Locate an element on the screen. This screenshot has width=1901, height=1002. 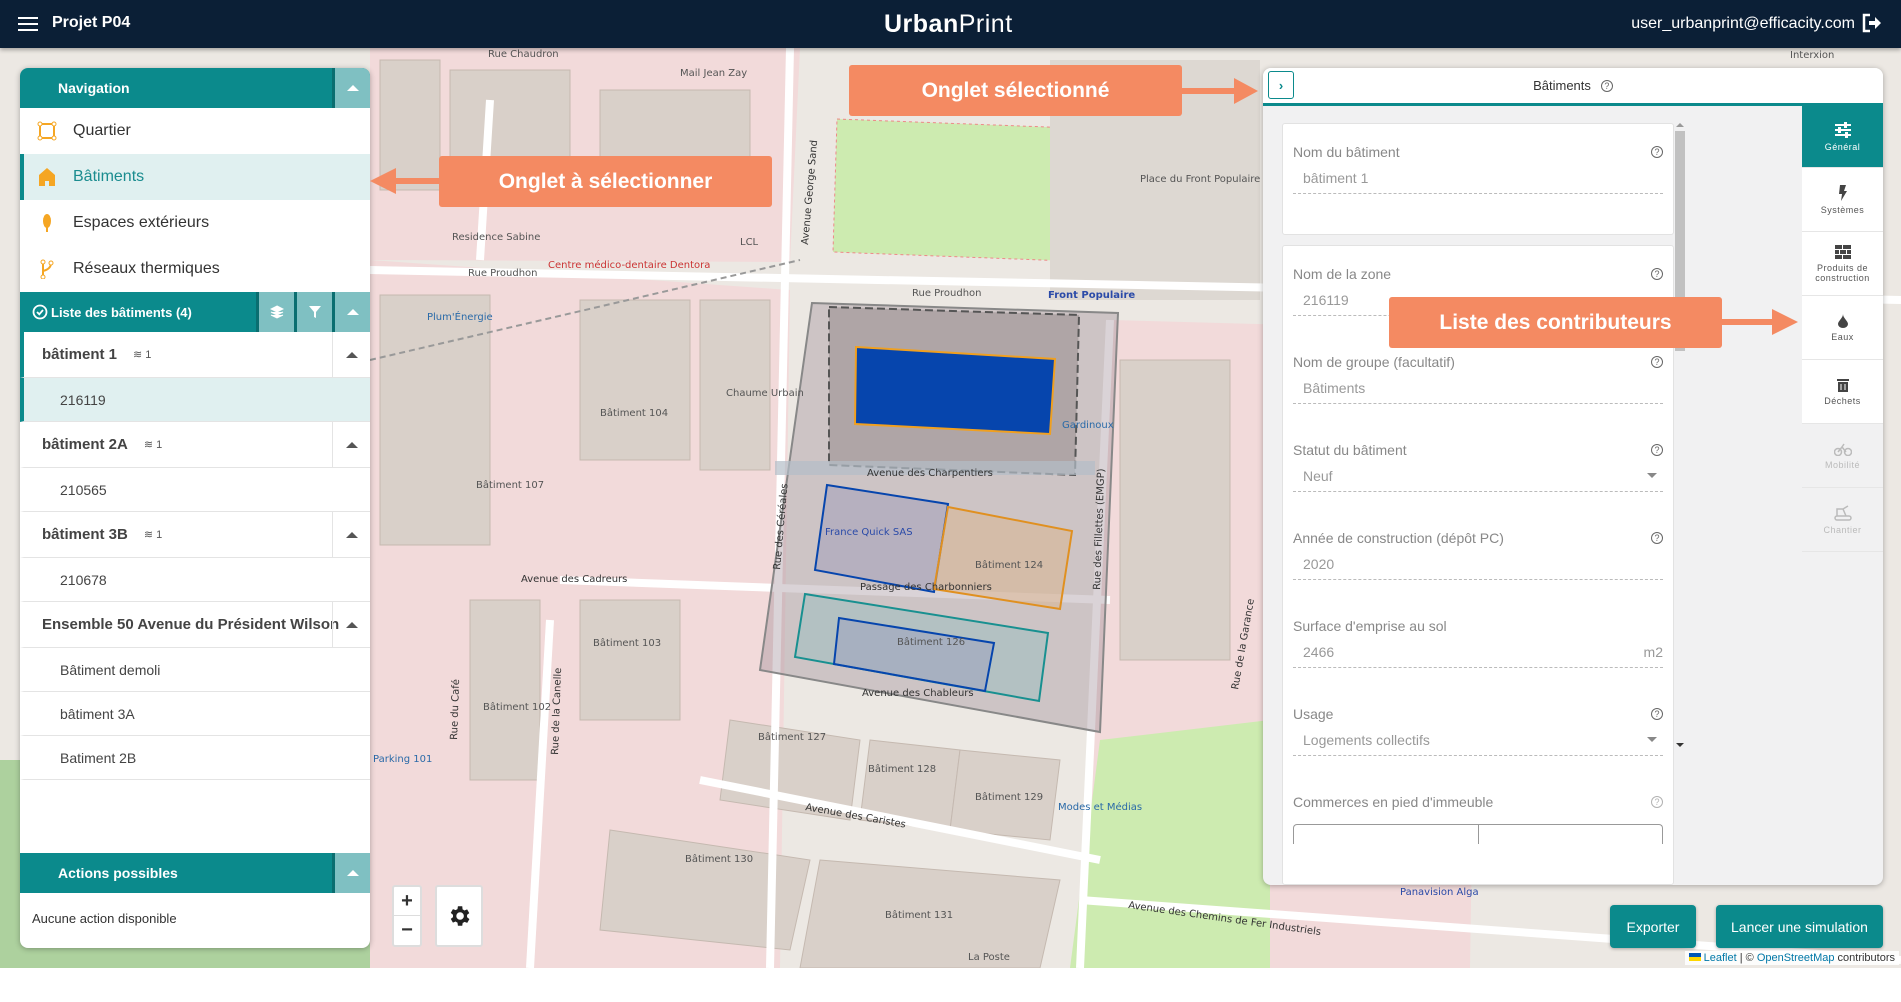
svg-text: Bâtiment 127 is located at coordinates (792, 737).